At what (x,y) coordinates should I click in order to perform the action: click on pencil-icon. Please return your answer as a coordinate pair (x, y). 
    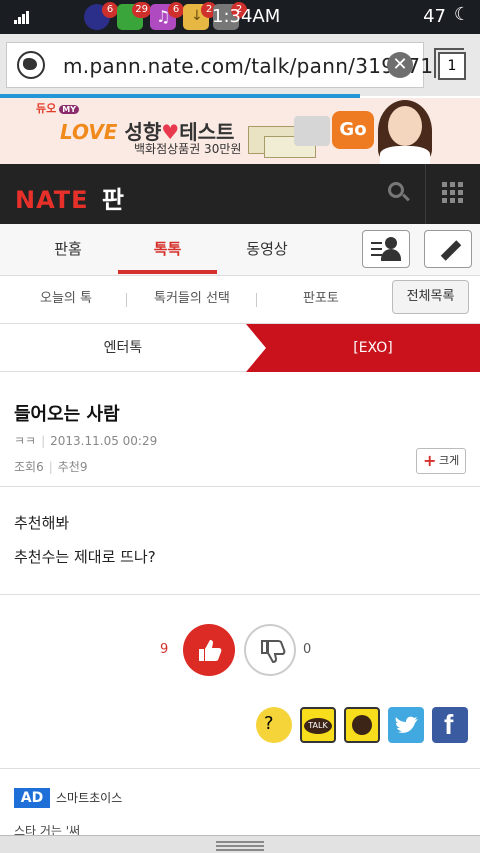
    Looking at the image, I should click on (451, 250).